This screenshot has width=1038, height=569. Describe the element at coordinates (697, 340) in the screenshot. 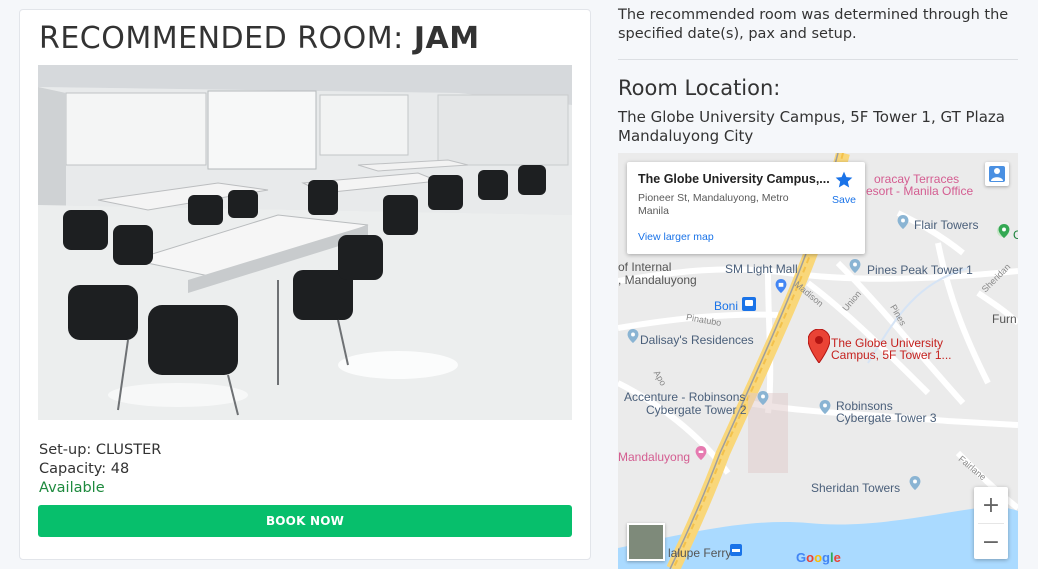

I see `map-label-dalisay: Dalisay's Residences` at that location.